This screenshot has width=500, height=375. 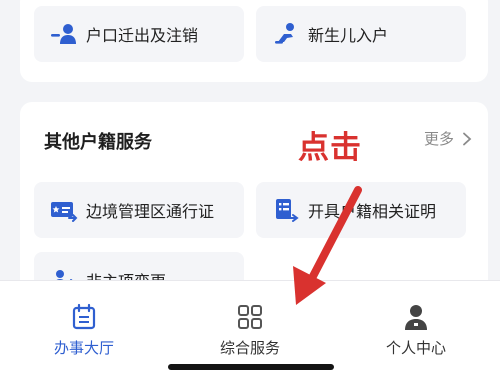 I want to click on document-list-icon, so click(x=286, y=210).